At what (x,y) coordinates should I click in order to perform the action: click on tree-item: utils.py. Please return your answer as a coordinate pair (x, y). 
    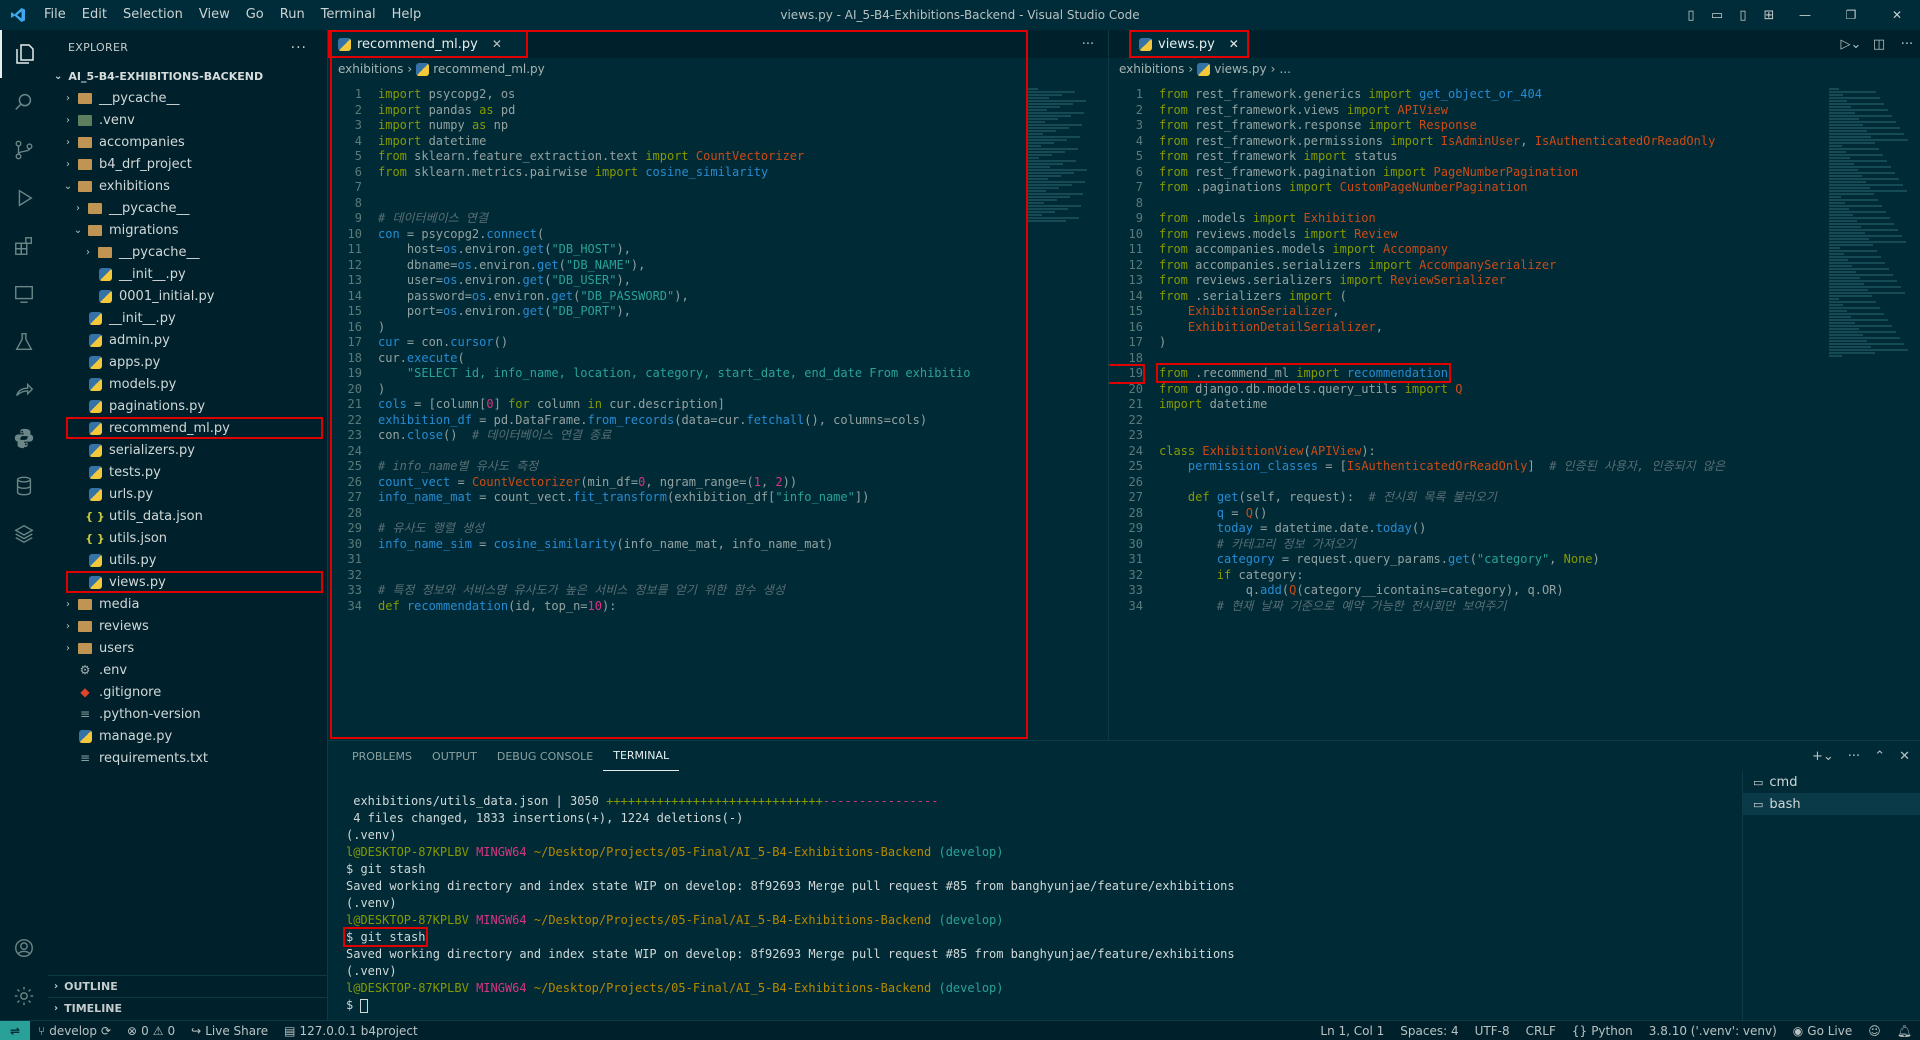
    Looking at the image, I should click on (187, 560).